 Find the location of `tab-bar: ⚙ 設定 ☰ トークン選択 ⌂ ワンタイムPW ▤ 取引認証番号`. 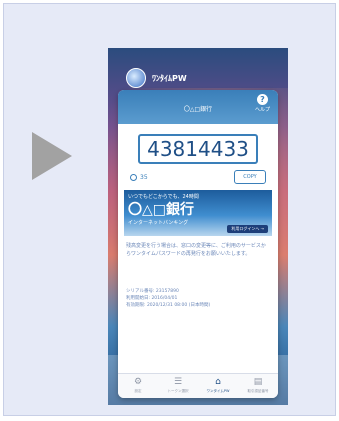

tab-bar: ⚙ 設定 ☰ トークン選択 ⌂ ワンタイムPW ▤ 取引認証番号 is located at coordinates (198, 385).